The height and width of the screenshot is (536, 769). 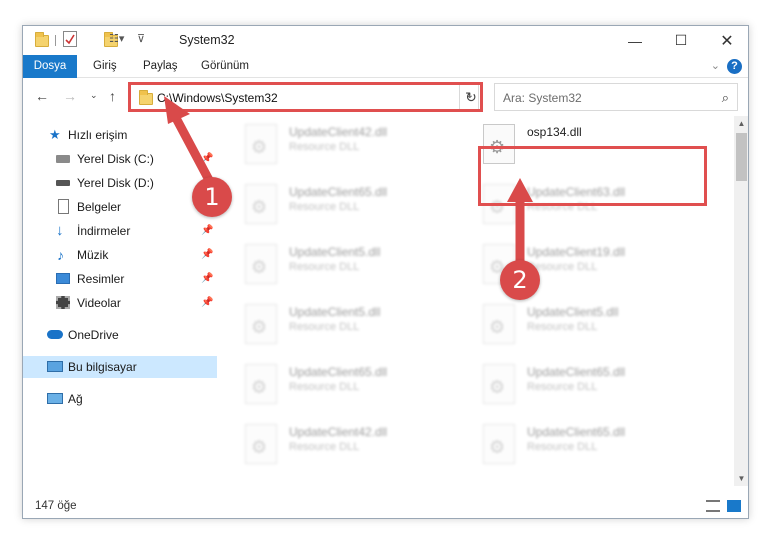 I want to click on nav-item-videos: Videolar 📌, so click(x=120, y=303).